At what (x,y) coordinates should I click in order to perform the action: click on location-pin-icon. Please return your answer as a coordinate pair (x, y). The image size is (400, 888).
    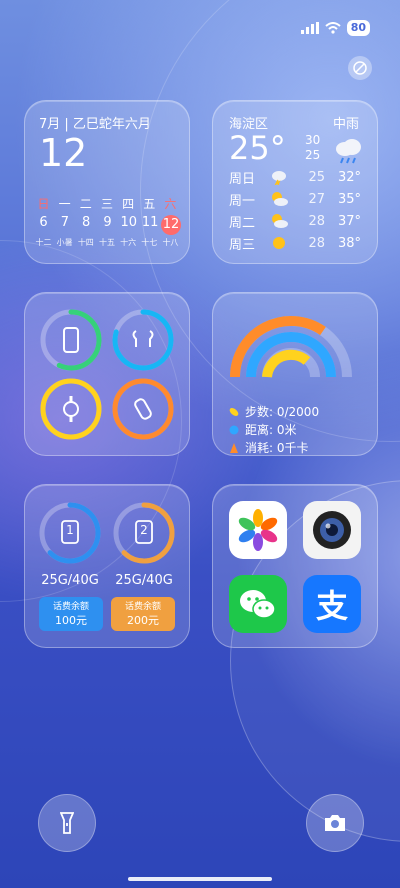
    Looking at the image, I should click on (234, 429).